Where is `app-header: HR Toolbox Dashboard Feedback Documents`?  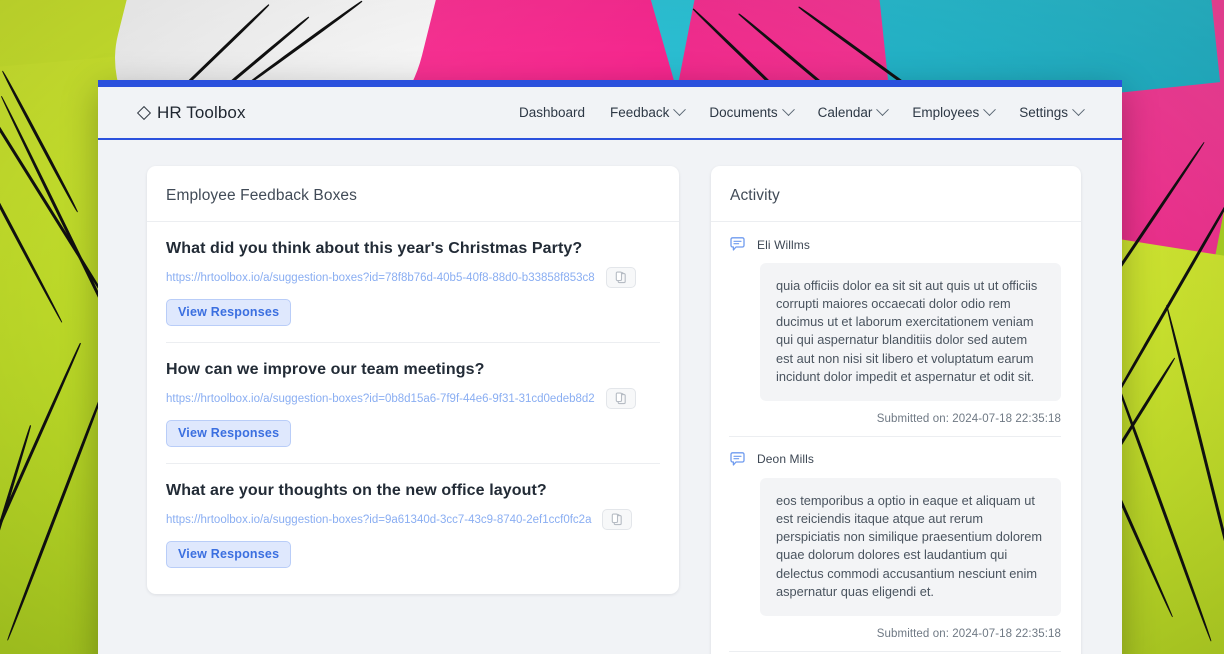 app-header: HR Toolbox Dashboard Feedback Documents is located at coordinates (610, 113).